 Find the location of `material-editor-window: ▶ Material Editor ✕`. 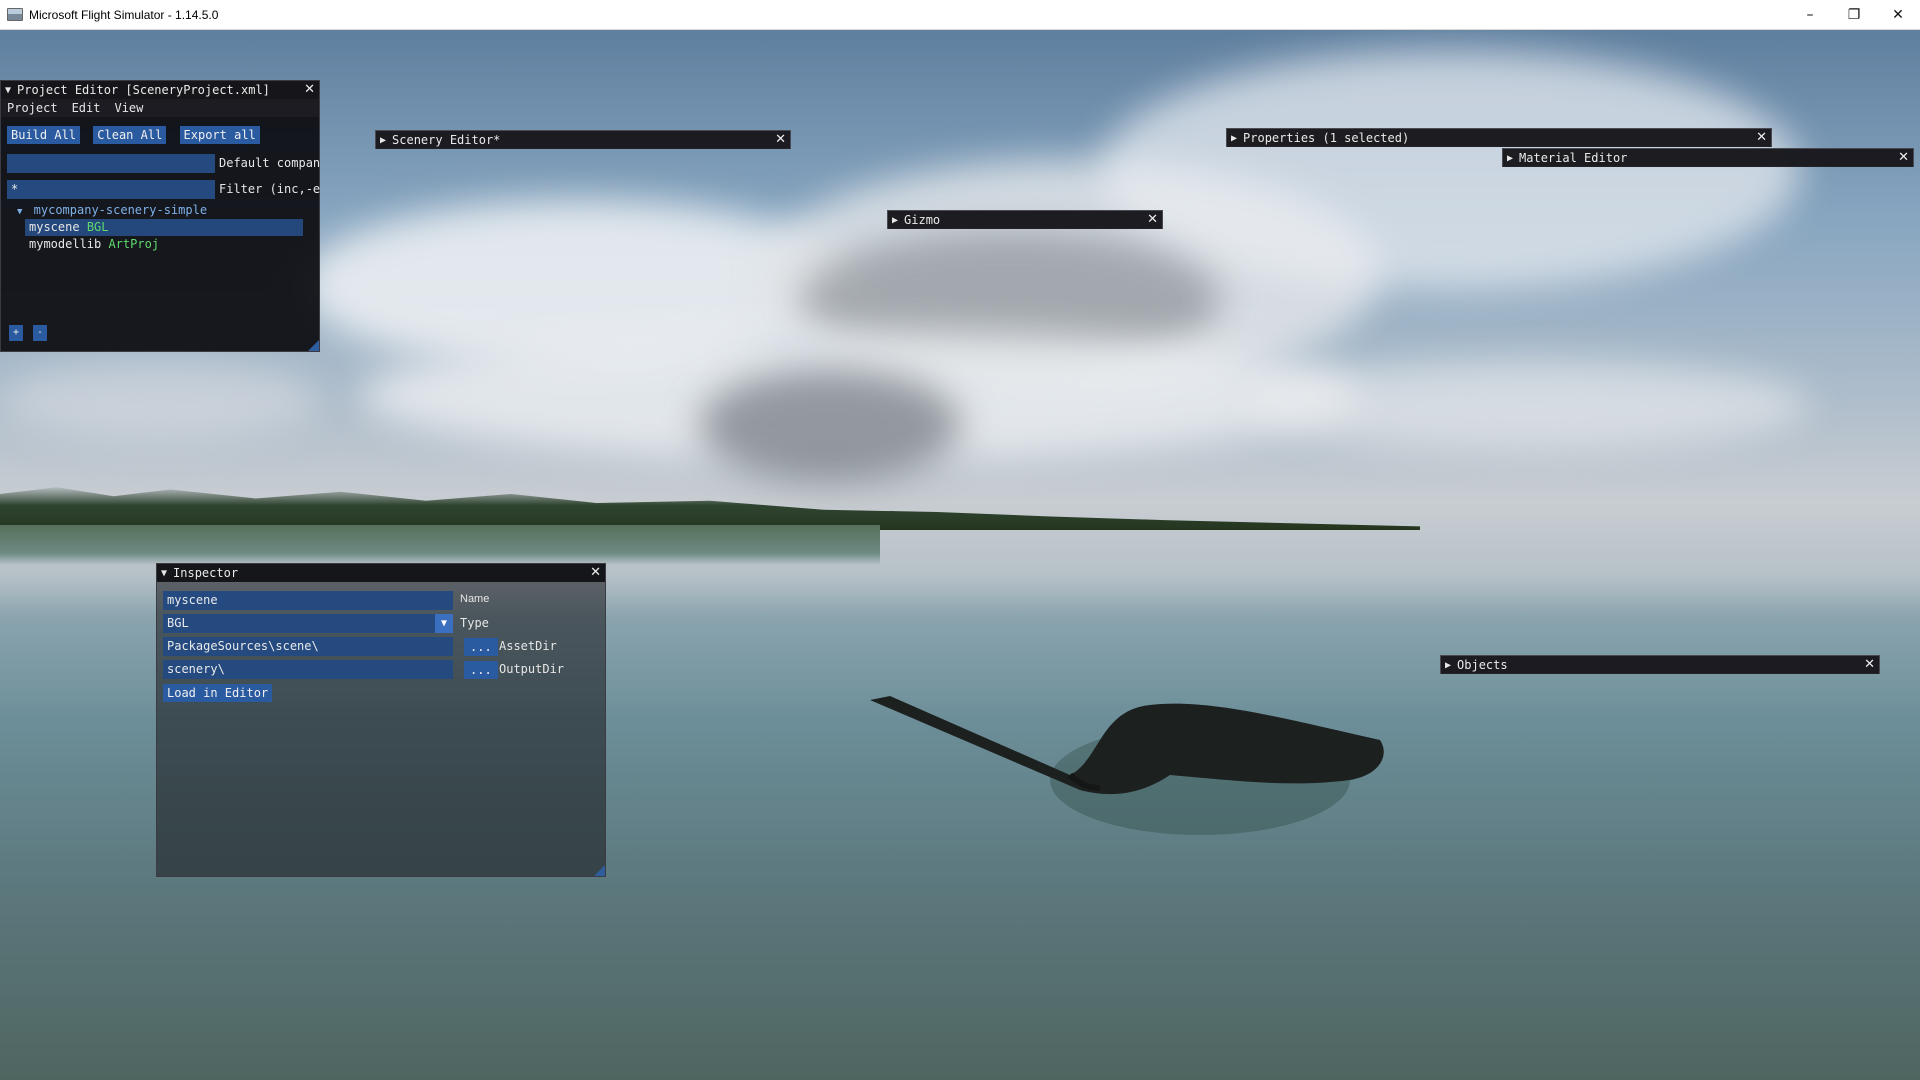

material-editor-window: ▶ Material Editor ✕ is located at coordinates (1708, 157).